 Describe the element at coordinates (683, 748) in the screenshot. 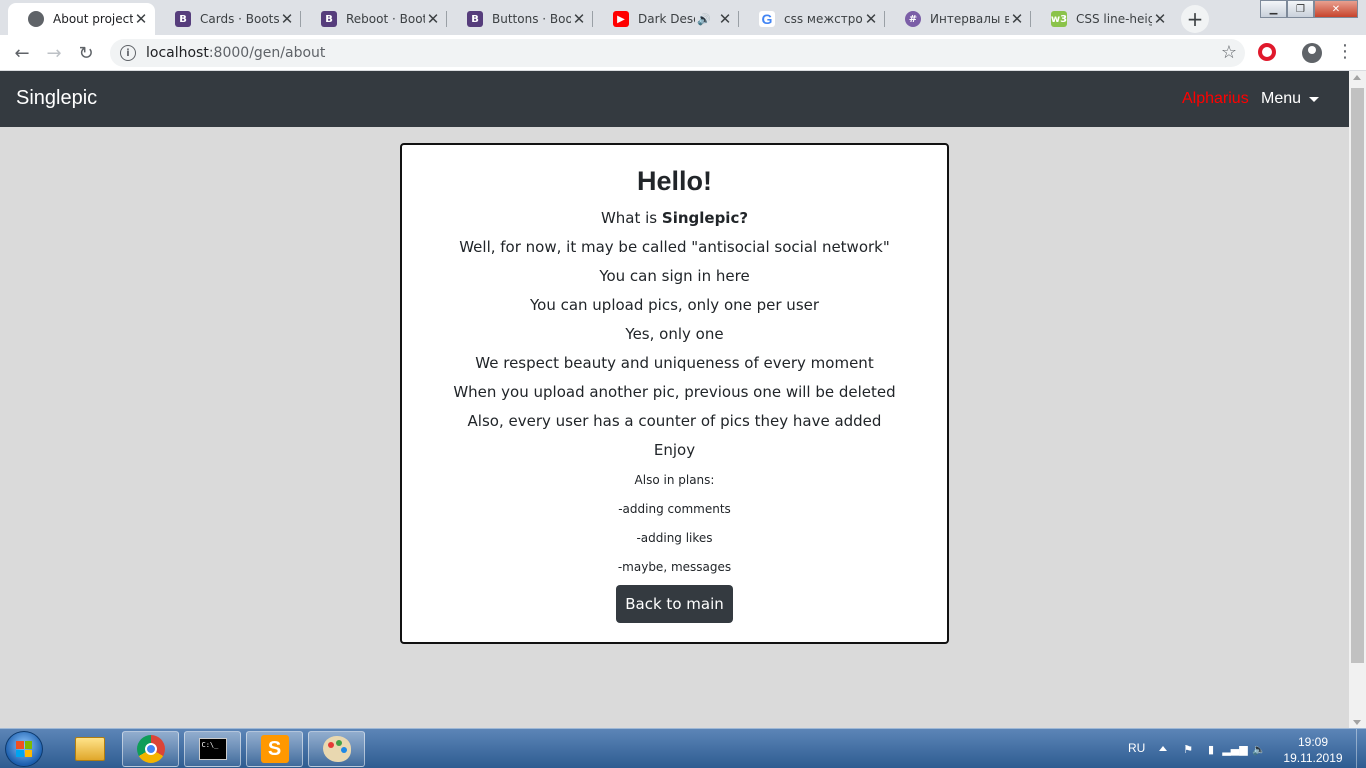

I see `windows-taskbar: C:\_ S RU ⚑ ▮ ▂▄▆ 🔈 19:09 19.11.2019` at that location.